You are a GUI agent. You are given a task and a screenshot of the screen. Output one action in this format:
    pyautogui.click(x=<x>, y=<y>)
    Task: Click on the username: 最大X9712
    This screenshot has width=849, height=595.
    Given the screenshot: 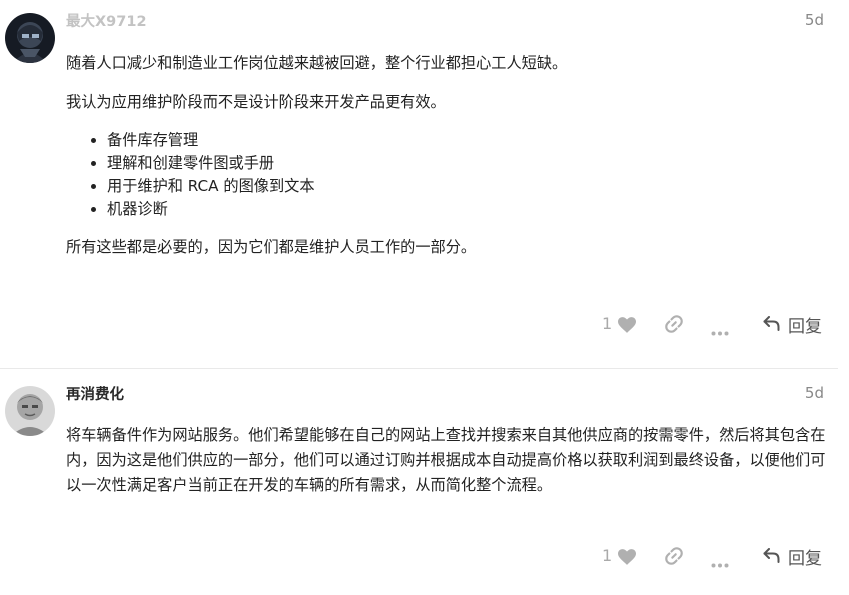 What is the action you would take?
    pyautogui.click(x=106, y=20)
    